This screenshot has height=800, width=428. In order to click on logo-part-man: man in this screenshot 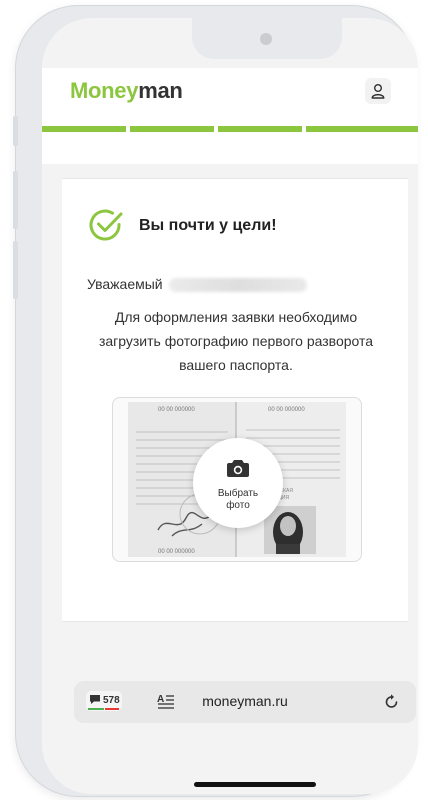, I will do `click(160, 90)`.